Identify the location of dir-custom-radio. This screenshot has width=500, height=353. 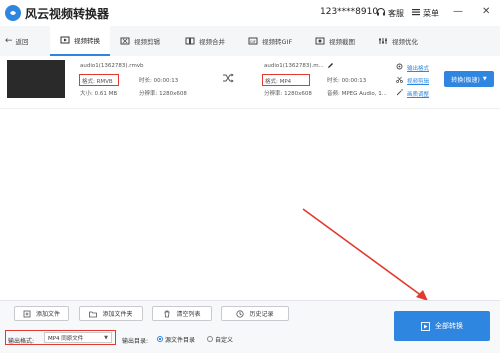
(210, 339).